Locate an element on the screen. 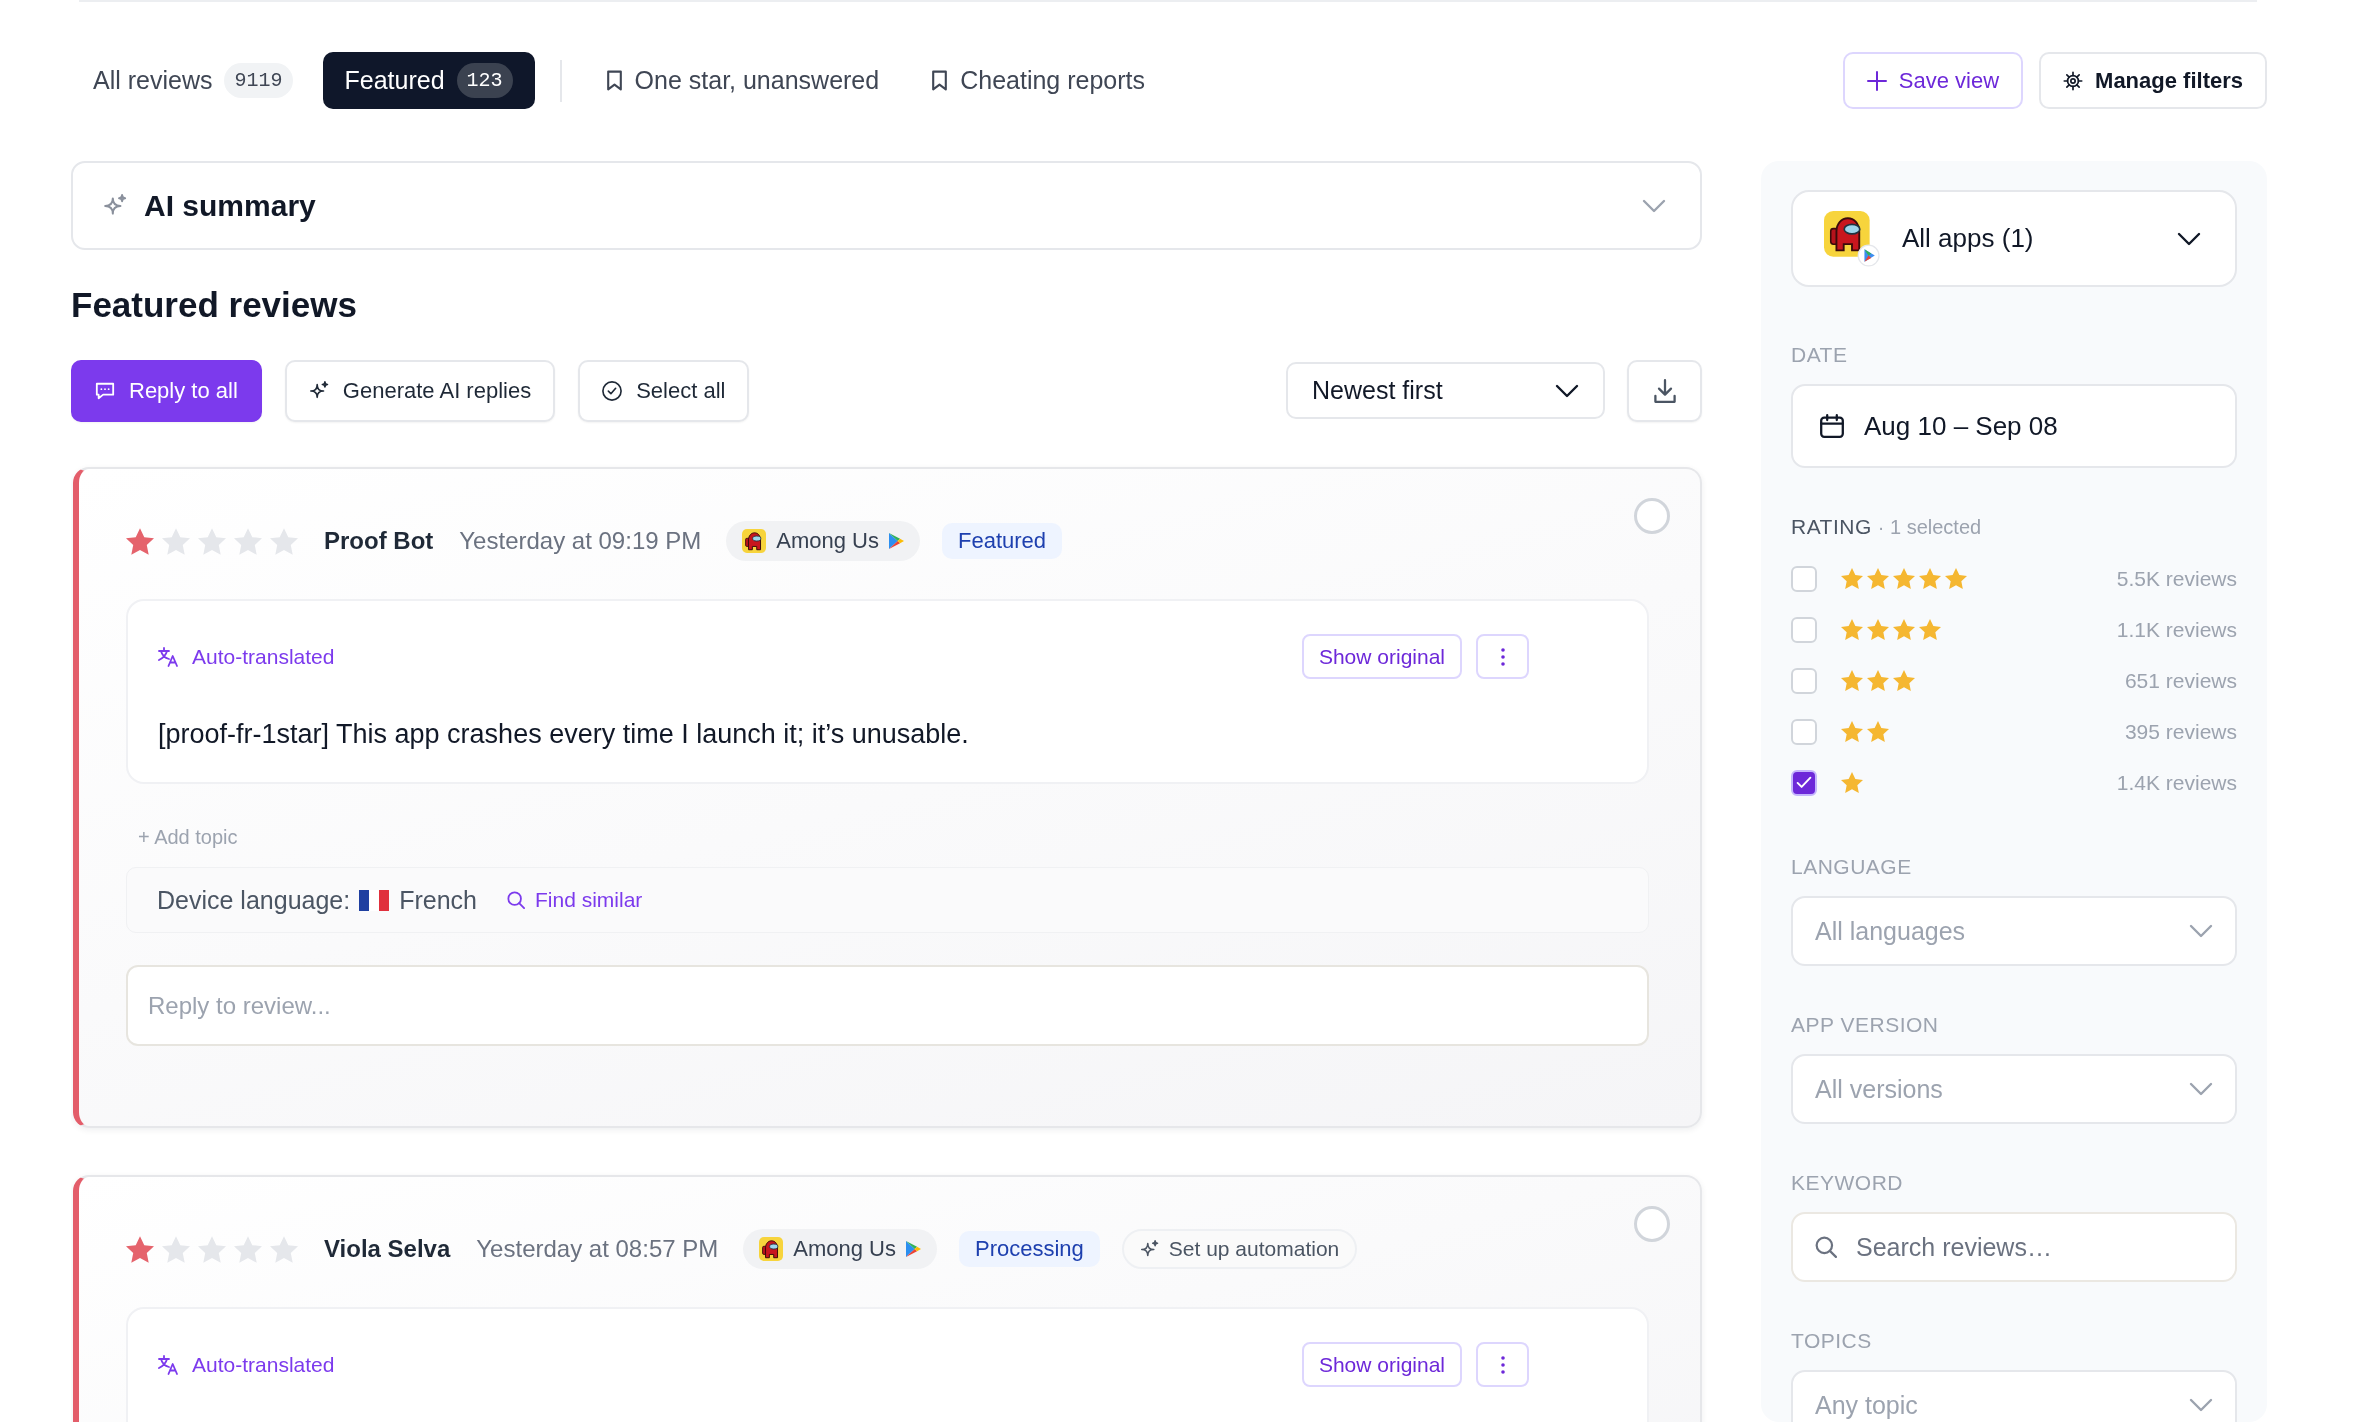  status-badge: Processing is located at coordinates (1029, 1249).